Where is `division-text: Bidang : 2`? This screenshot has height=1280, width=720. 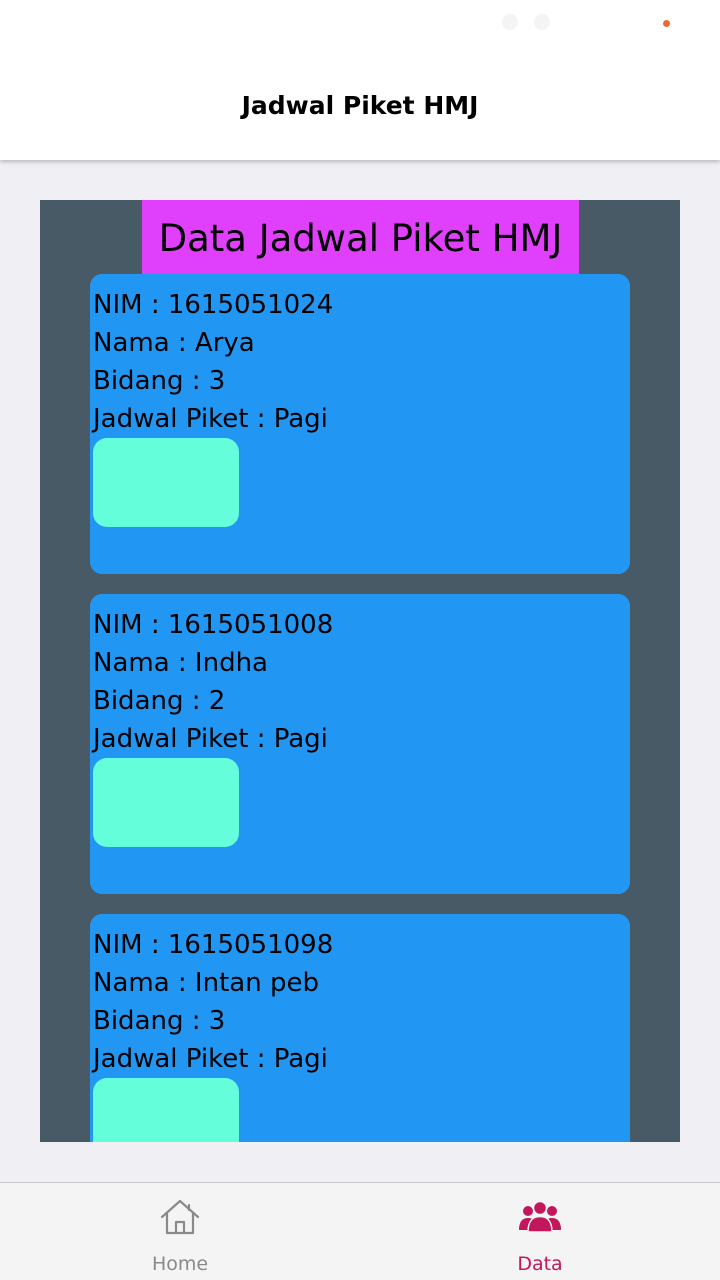
division-text: Bidang : 2 is located at coordinates (159, 701).